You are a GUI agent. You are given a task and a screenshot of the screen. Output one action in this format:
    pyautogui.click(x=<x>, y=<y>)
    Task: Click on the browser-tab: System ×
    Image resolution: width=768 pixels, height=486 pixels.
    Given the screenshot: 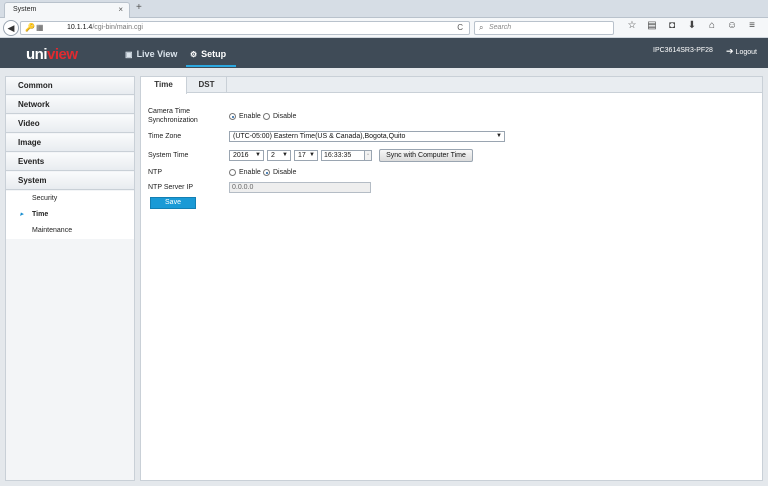 What is the action you would take?
    pyautogui.click(x=67, y=10)
    